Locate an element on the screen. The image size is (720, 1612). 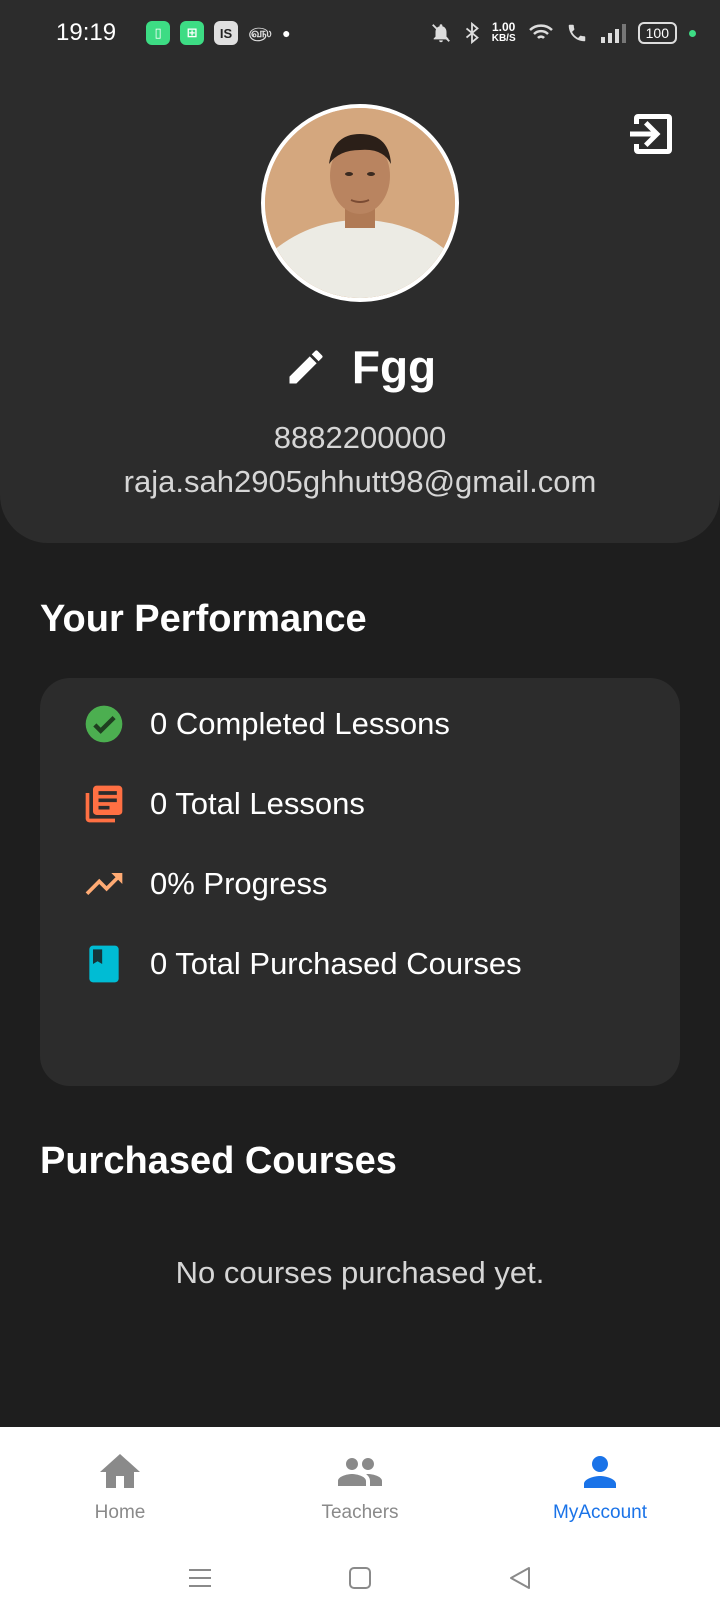
status-time: 19:19 is located at coordinates (86, 32).